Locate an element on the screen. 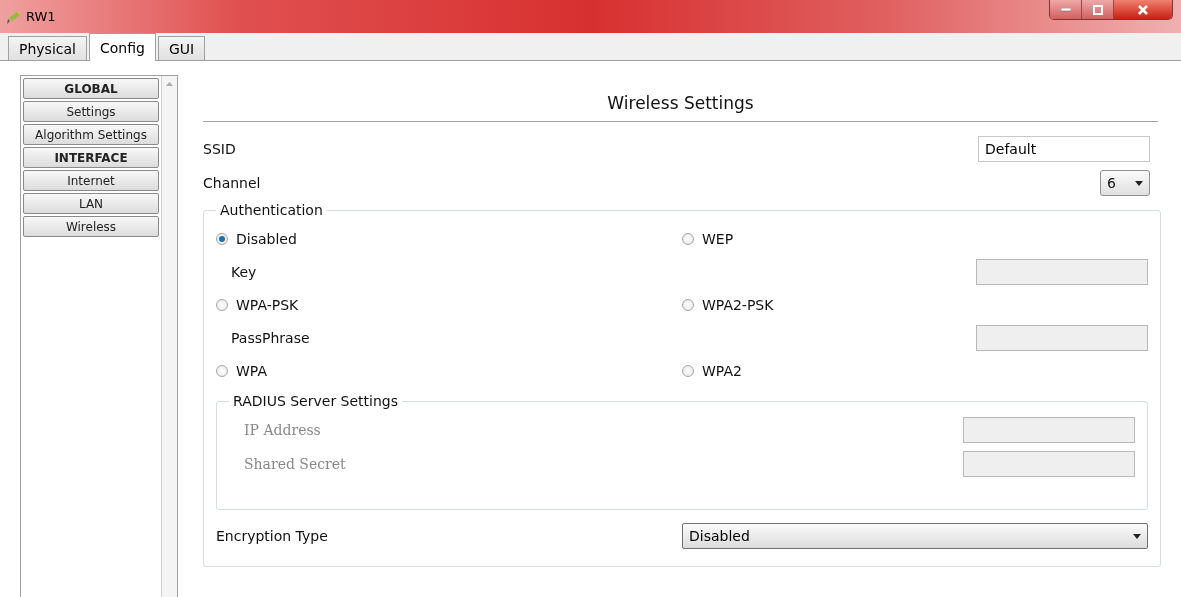 Image resolution: width=1181 pixels, height=597 pixels. window-title: RW1 is located at coordinates (41, 16).